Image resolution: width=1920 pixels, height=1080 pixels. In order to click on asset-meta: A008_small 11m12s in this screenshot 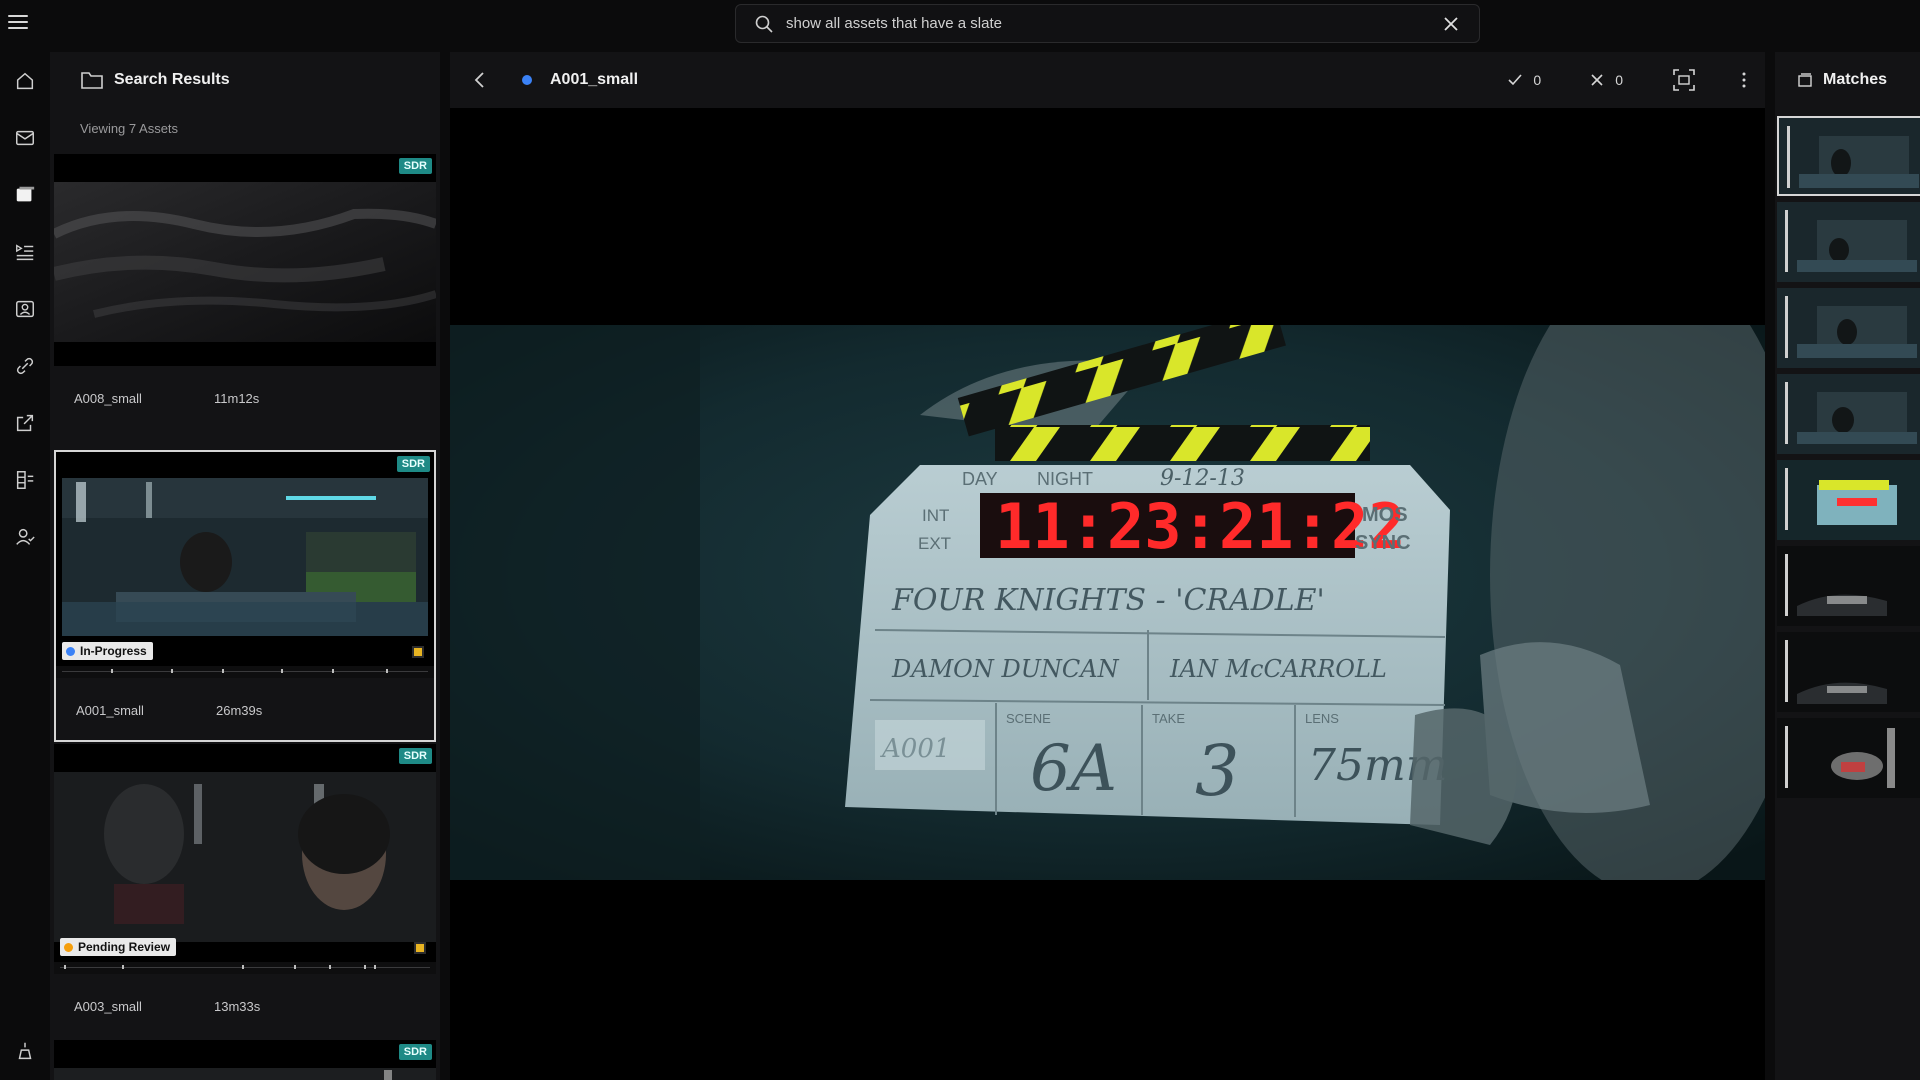, I will do `click(245, 398)`.